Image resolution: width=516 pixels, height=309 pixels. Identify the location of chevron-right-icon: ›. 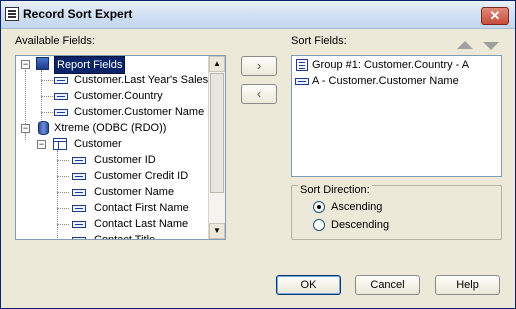
(259, 65).